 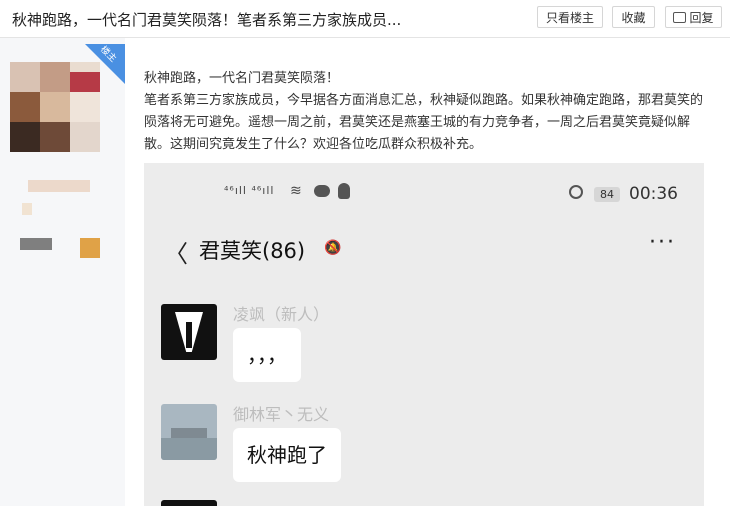 I want to click on author-rank-blurred, so click(x=90, y=248).